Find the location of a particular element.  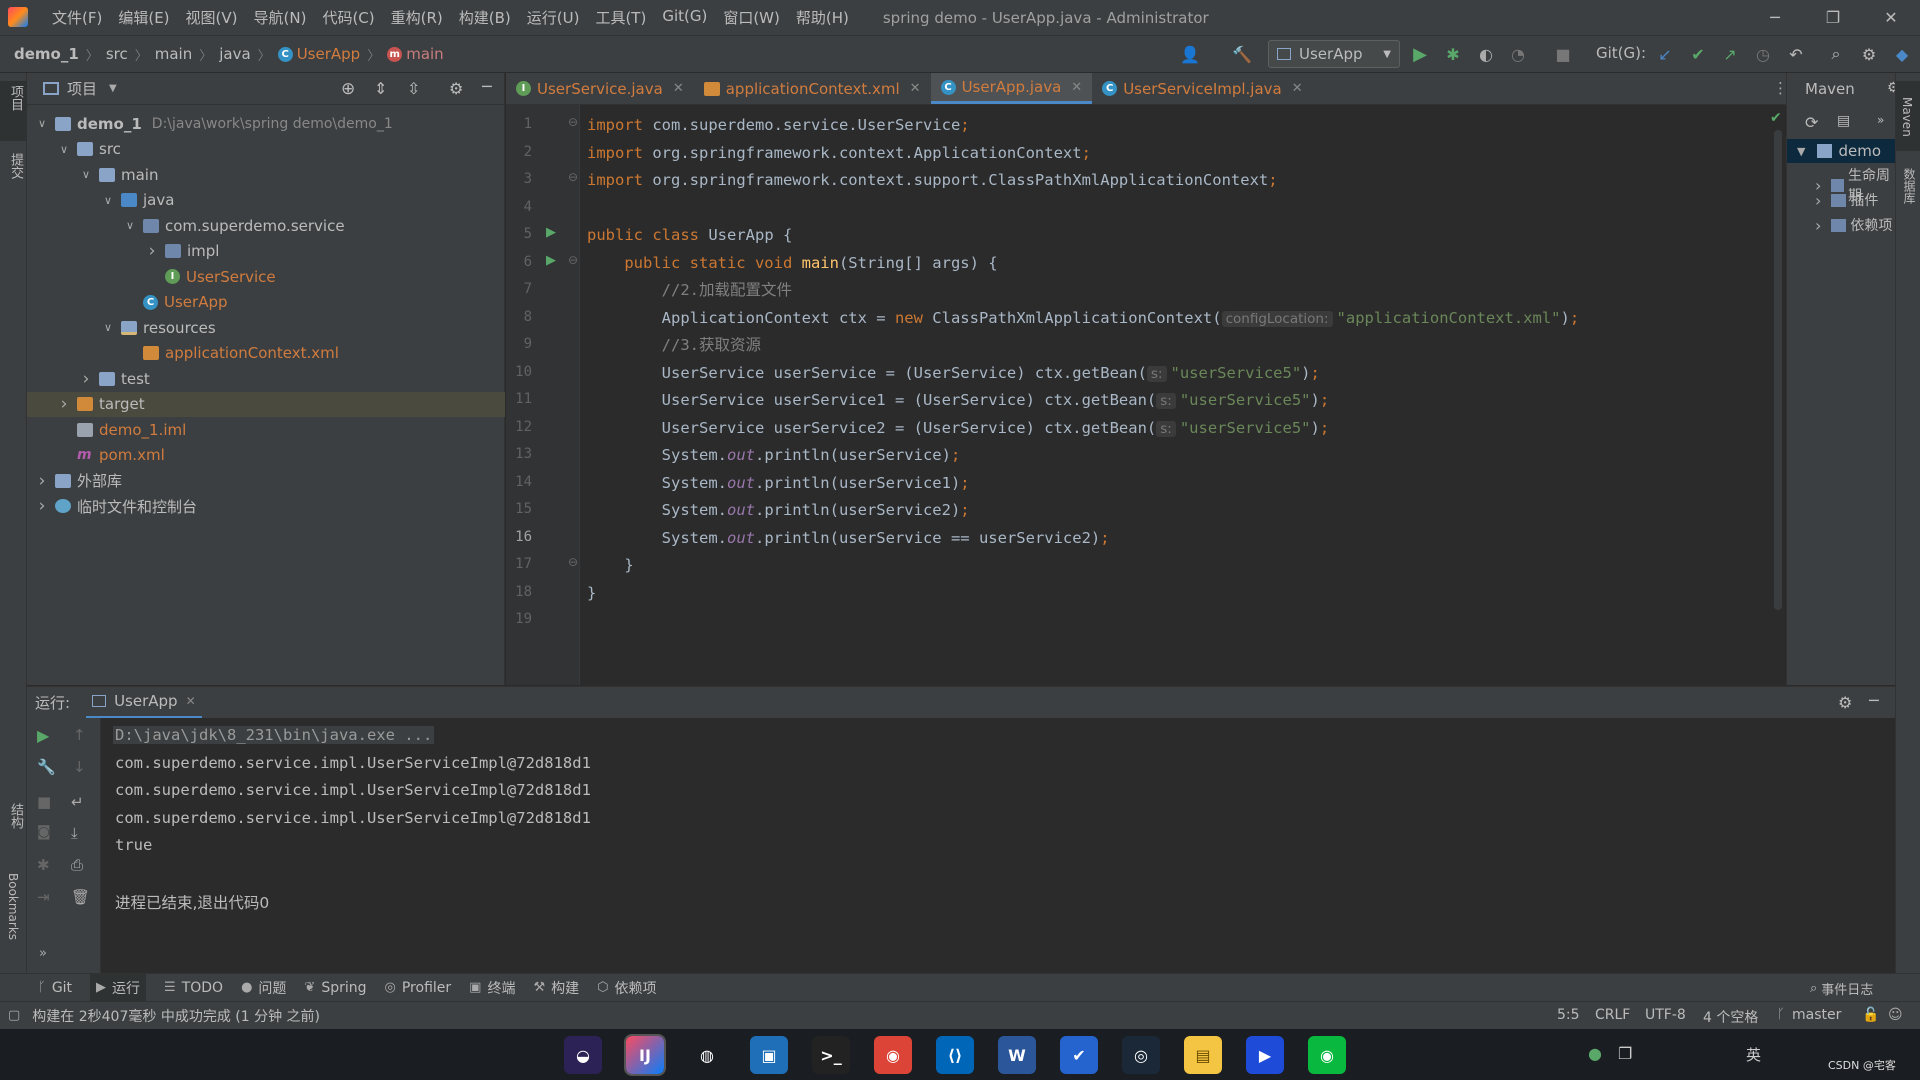

steam-icon: ◎ is located at coordinates (1141, 1055).